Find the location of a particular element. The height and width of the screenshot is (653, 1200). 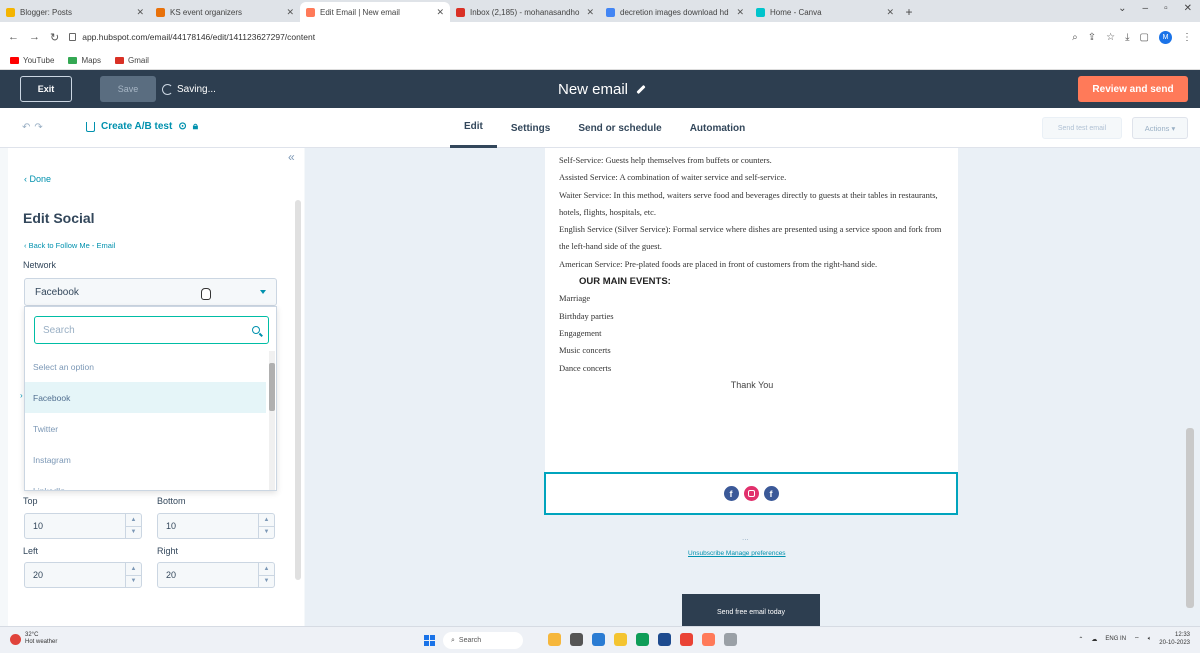

minimize-icon: – is located at coordinates (1146, 8).